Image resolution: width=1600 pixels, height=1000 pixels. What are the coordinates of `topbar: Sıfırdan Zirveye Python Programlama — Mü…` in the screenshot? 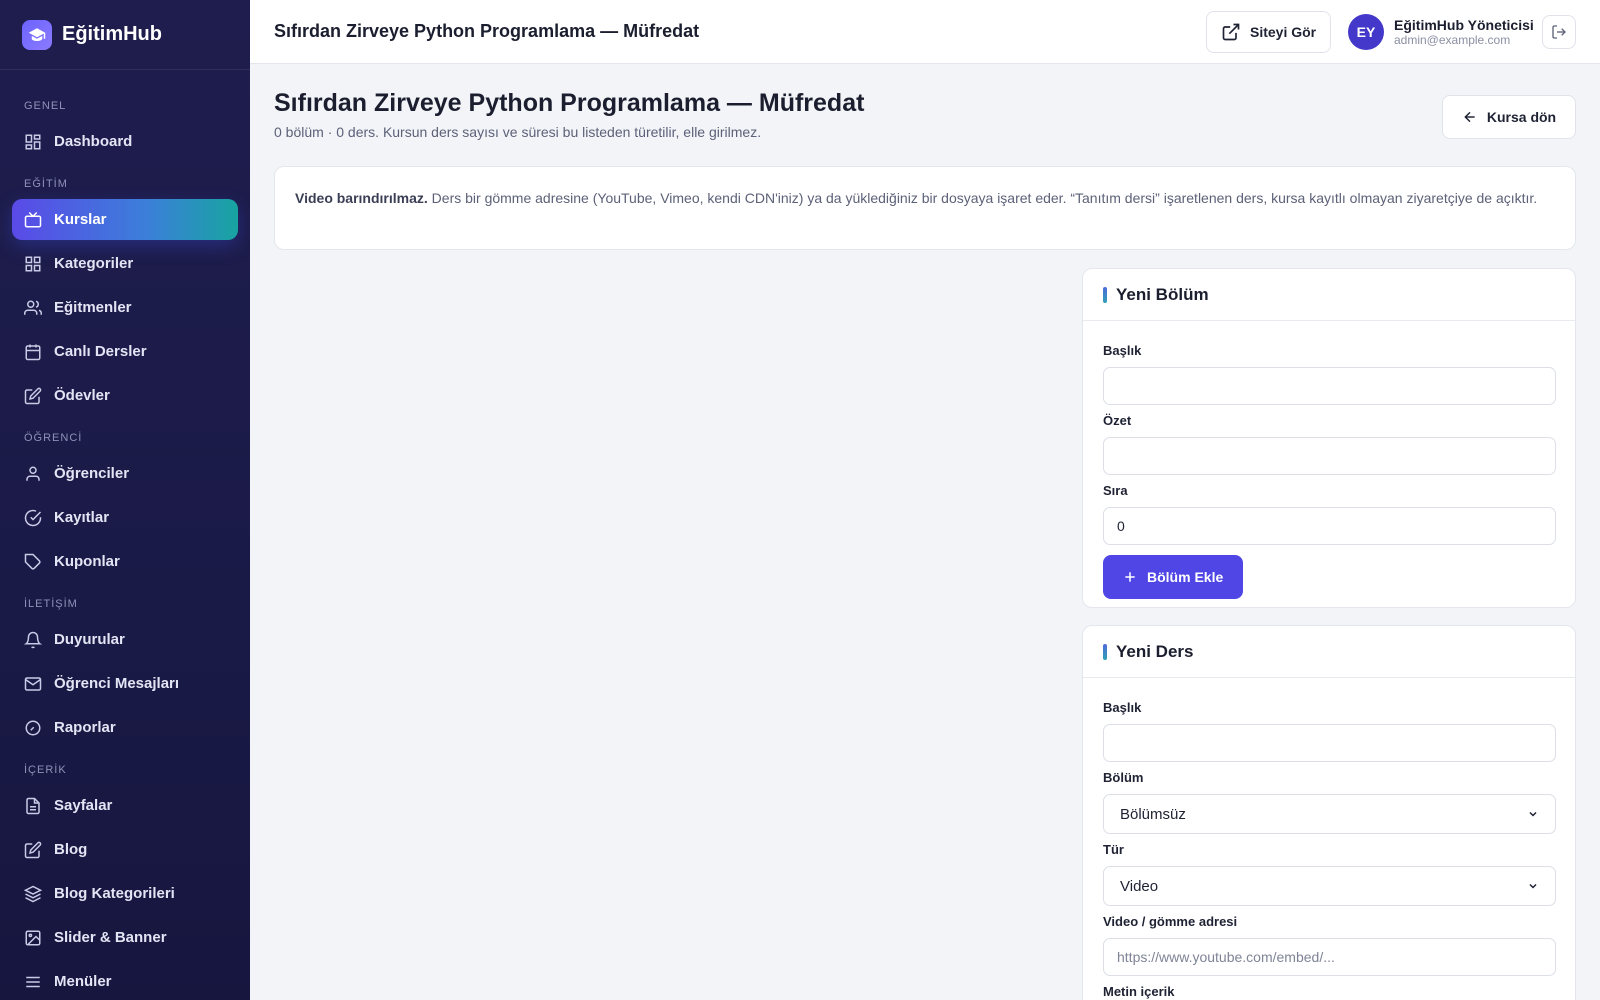 It's located at (925, 32).